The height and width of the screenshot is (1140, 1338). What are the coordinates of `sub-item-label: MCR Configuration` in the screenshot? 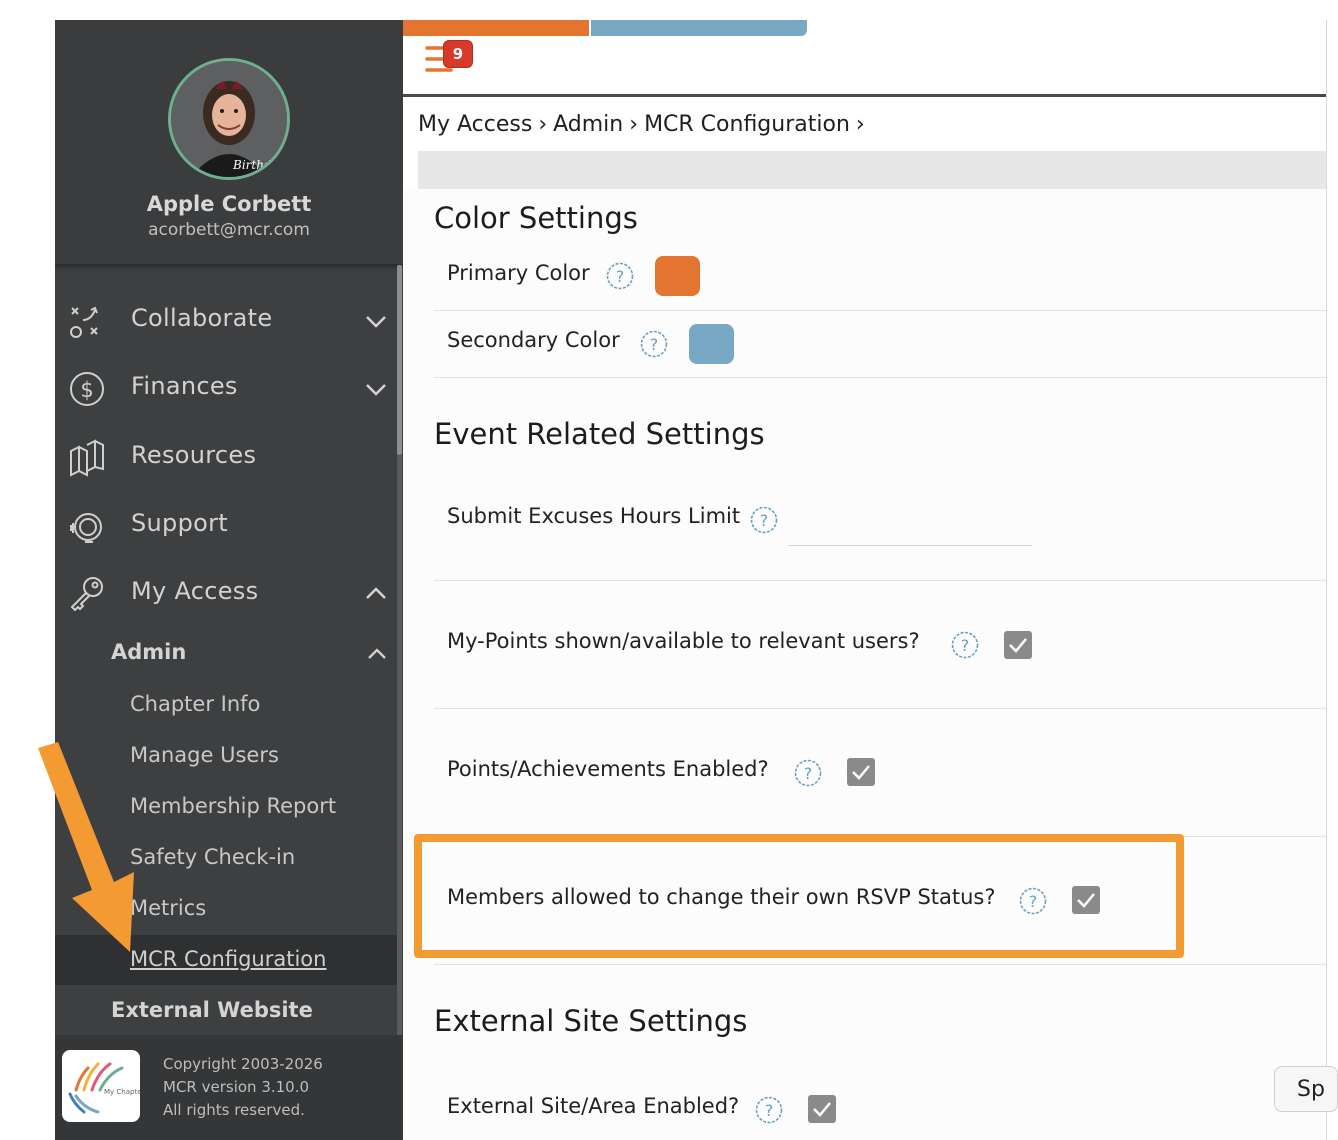 It's located at (228, 959).